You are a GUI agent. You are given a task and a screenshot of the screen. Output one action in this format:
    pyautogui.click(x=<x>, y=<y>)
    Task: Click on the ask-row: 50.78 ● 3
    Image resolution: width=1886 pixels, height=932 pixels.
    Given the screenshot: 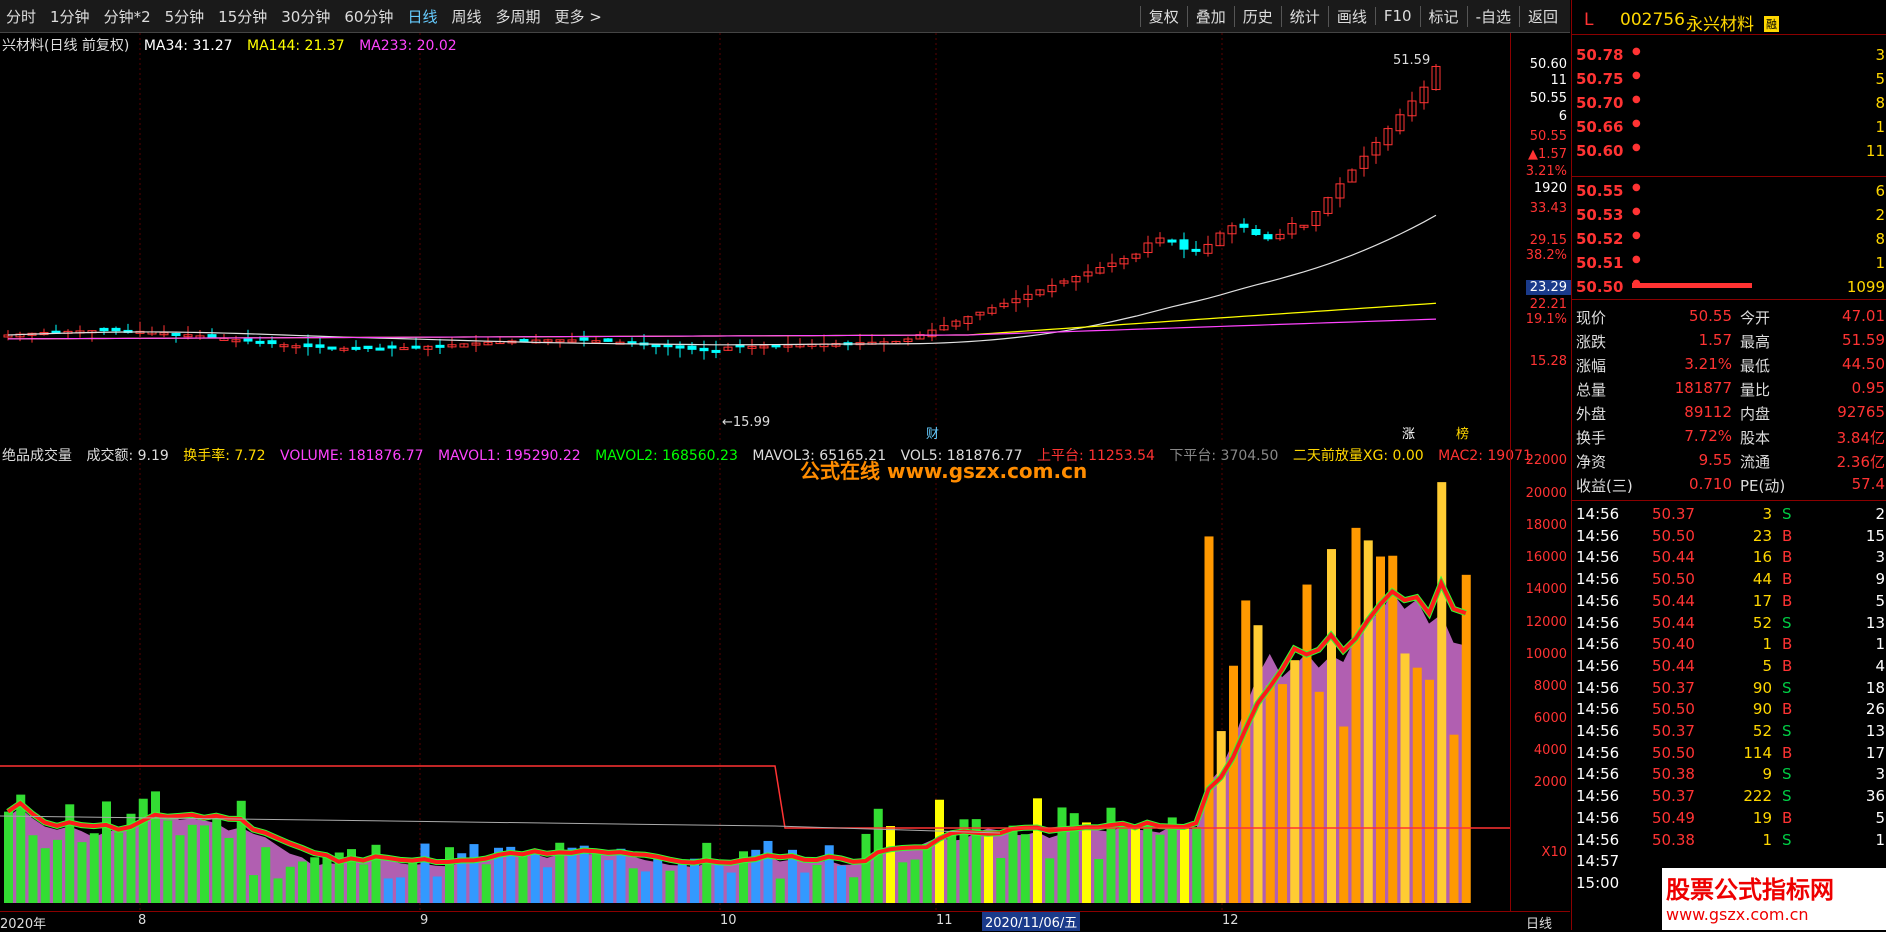 What is the action you would take?
    pyautogui.click(x=1729, y=55)
    